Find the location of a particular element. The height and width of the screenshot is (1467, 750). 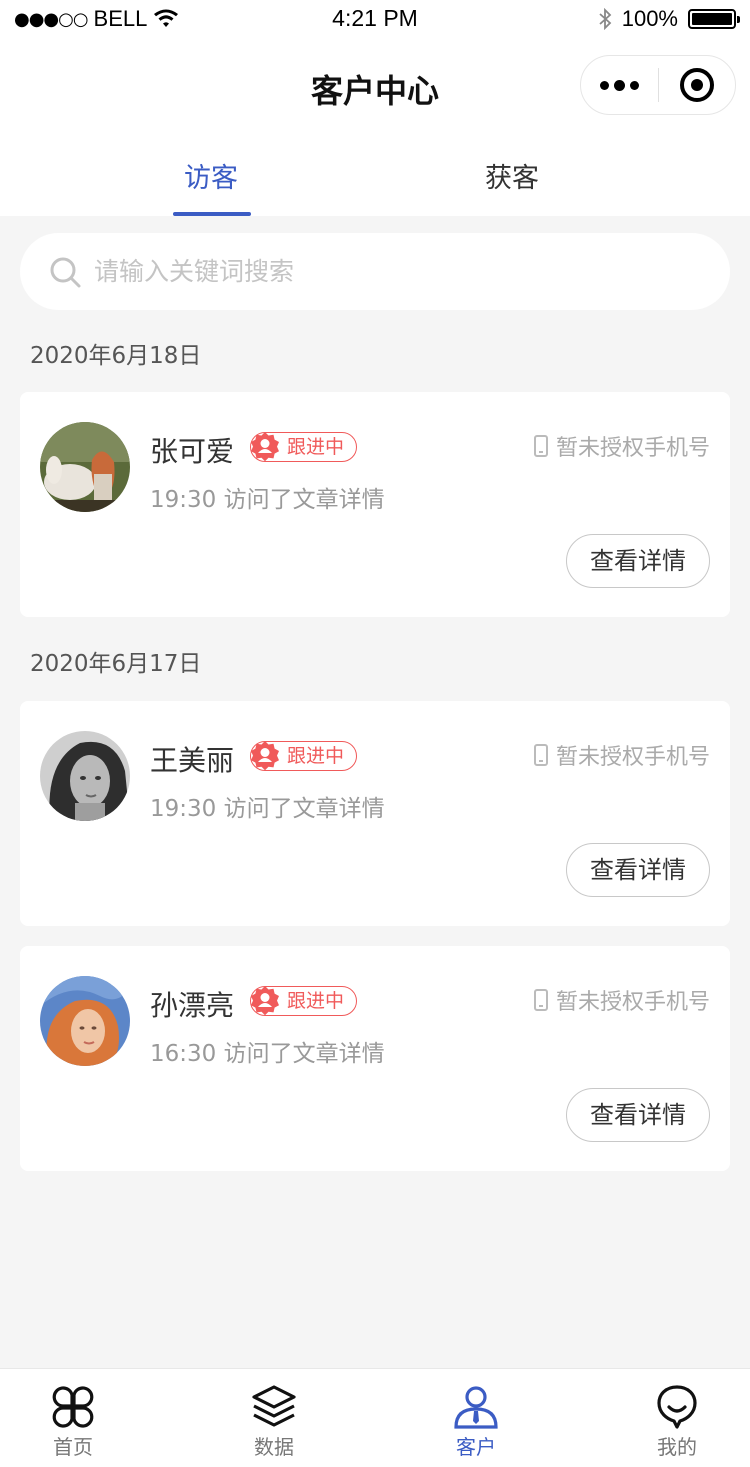

tabbar-customer: 客户 is located at coordinates (476, 1421).